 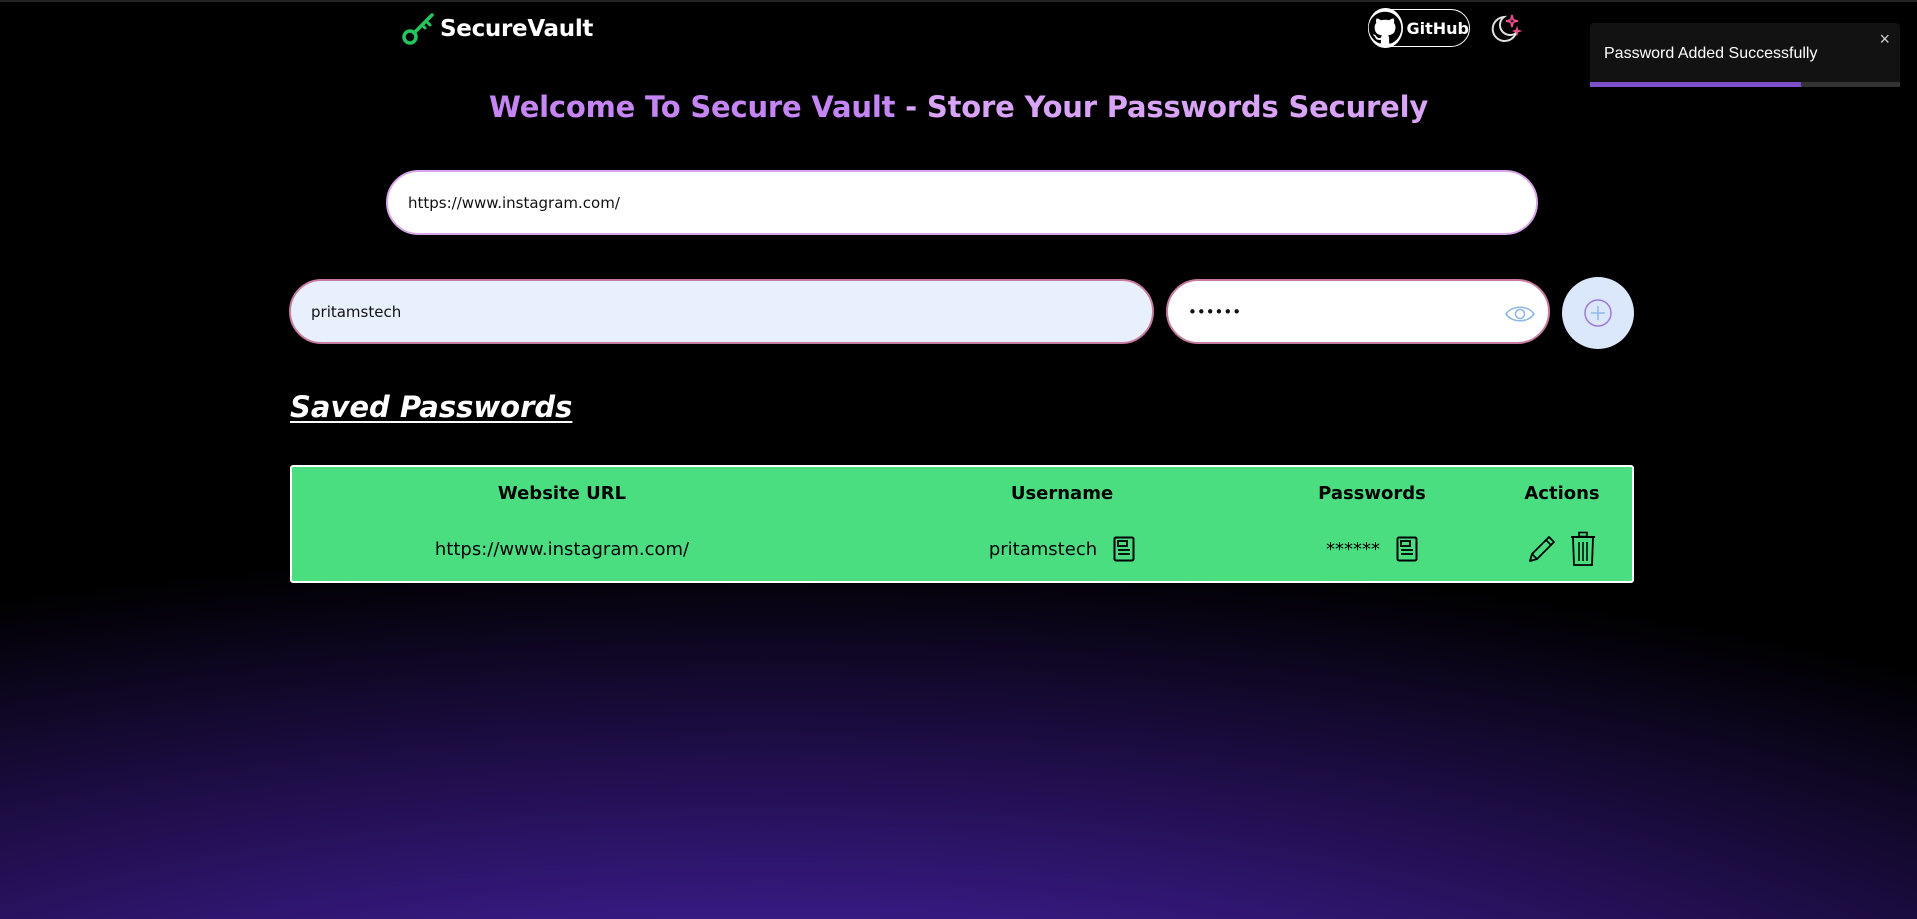 I want to click on row-password: ******, so click(x=1353, y=549).